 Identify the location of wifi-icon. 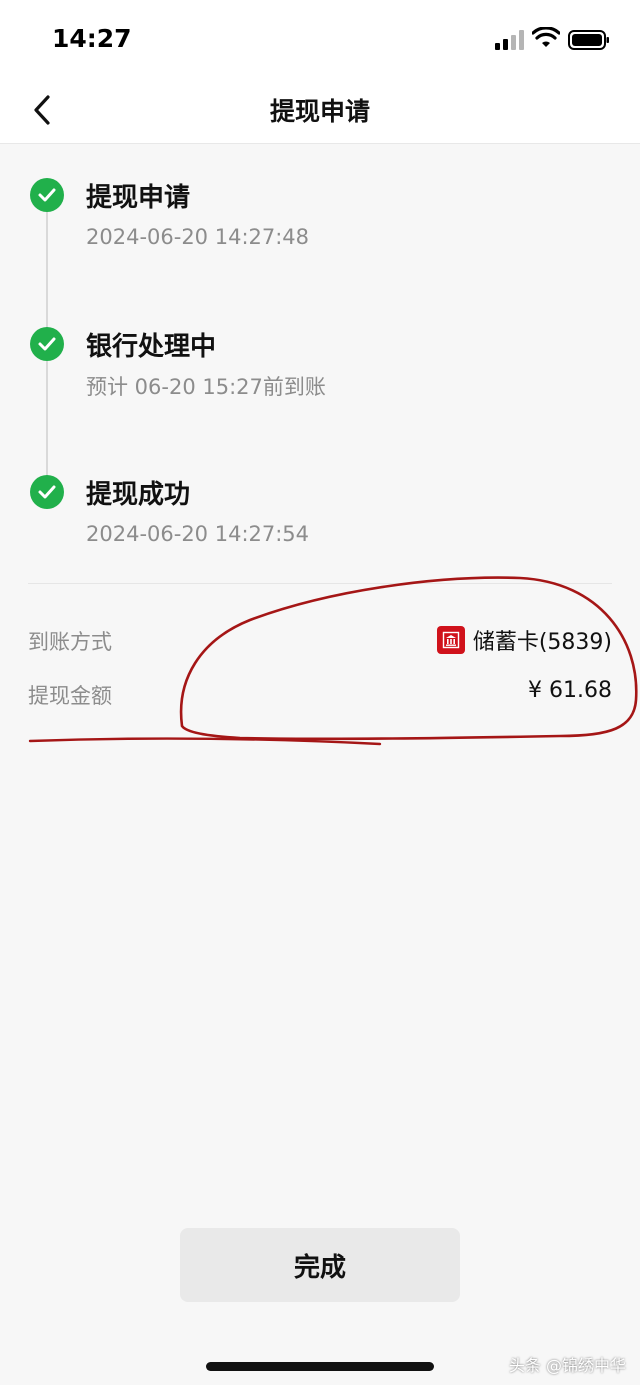
(546, 37).